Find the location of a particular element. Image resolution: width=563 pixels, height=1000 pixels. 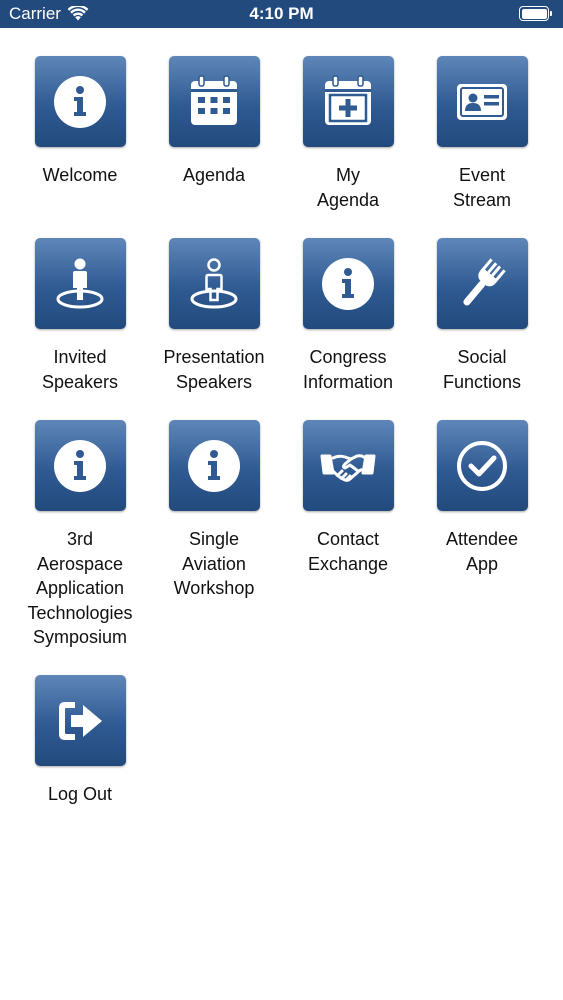

tile-icon-presentation-speakers is located at coordinates (214, 283).